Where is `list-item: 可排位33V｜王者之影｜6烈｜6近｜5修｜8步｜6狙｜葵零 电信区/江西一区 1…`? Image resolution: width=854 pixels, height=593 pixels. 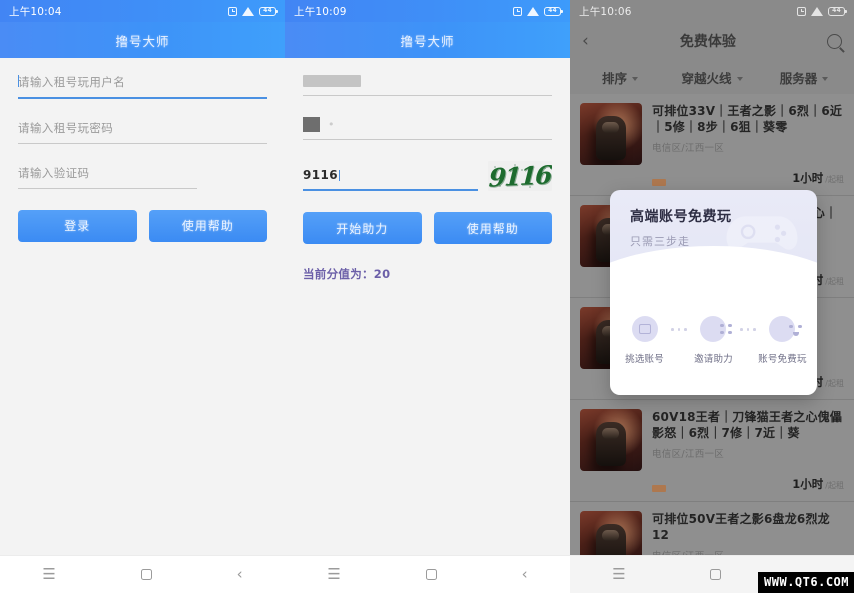
list-item: 可排位33V｜王者之影｜6烈｜6近｜5修｜8步｜6狙｜葵零 电信区/江西一区 1… is located at coordinates (712, 145).